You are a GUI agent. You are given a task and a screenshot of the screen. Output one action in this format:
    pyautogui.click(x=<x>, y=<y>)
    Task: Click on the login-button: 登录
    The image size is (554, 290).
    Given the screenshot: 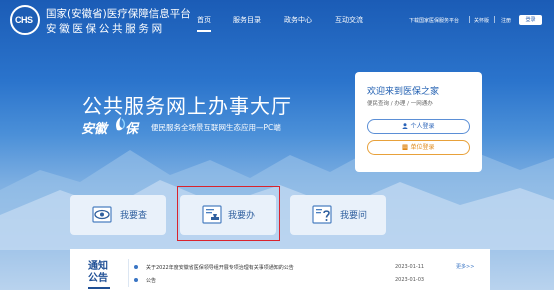 What is the action you would take?
    pyautogui.click(x=530, y=20)
    